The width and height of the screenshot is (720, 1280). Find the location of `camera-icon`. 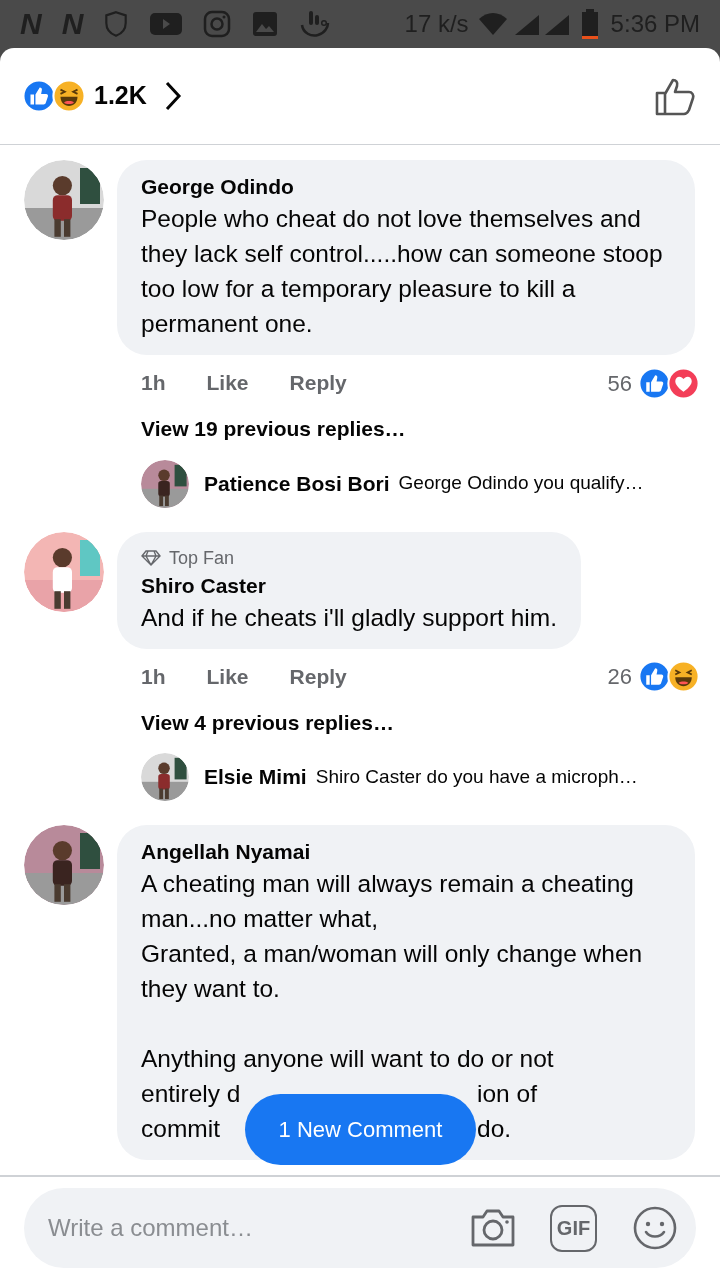

camera-icon is located at coordinates (493, 1228).